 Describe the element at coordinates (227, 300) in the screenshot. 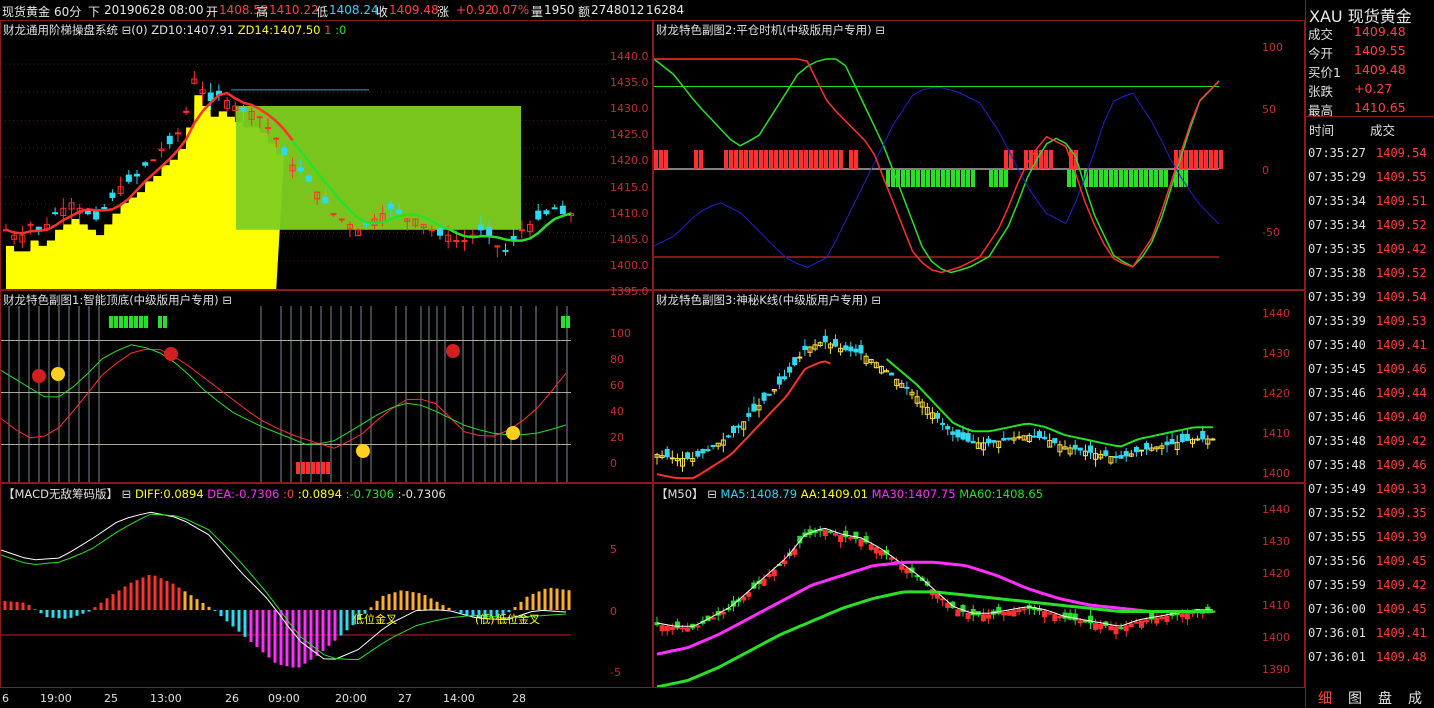

I see `sub1-mark: ⊟` at that location.